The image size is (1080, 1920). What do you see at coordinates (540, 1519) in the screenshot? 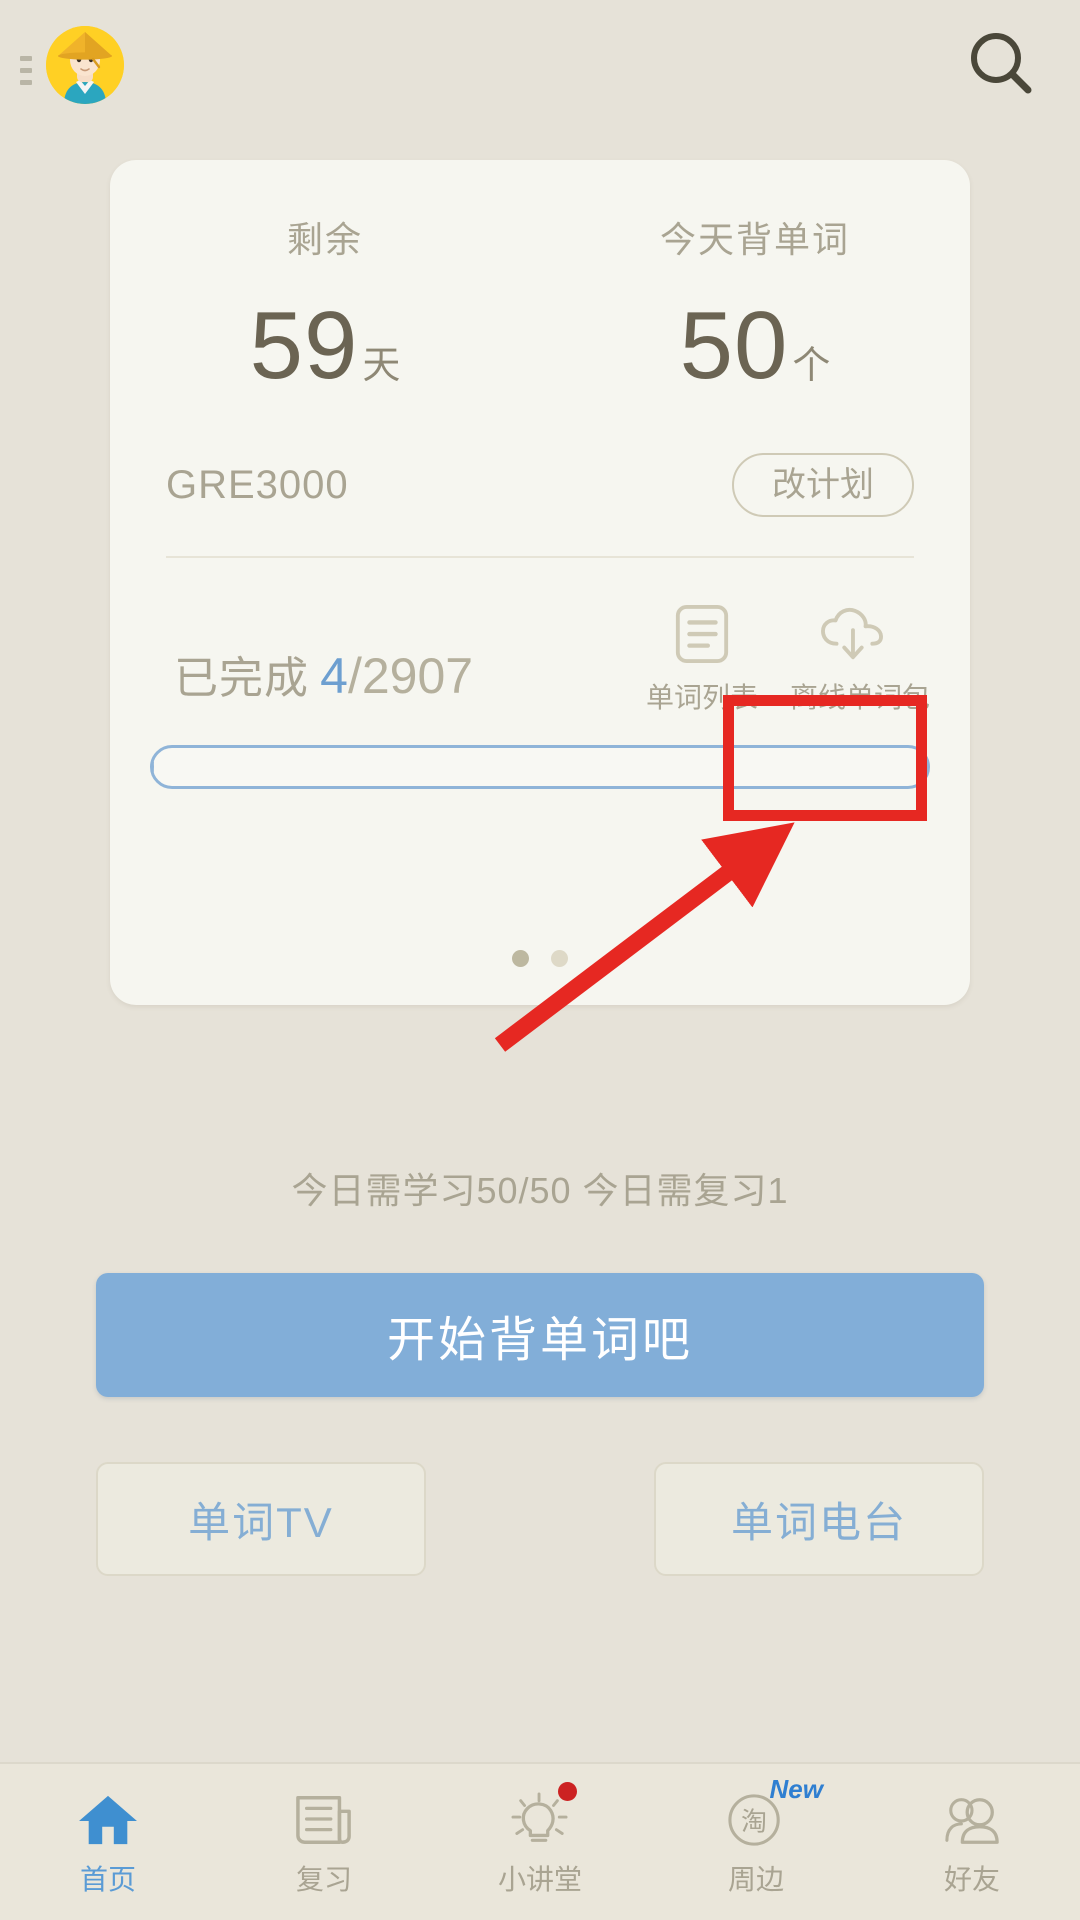
I see `secondary-buttons-row: 单词TV 单词电台` at bounding box center [540, 1519].